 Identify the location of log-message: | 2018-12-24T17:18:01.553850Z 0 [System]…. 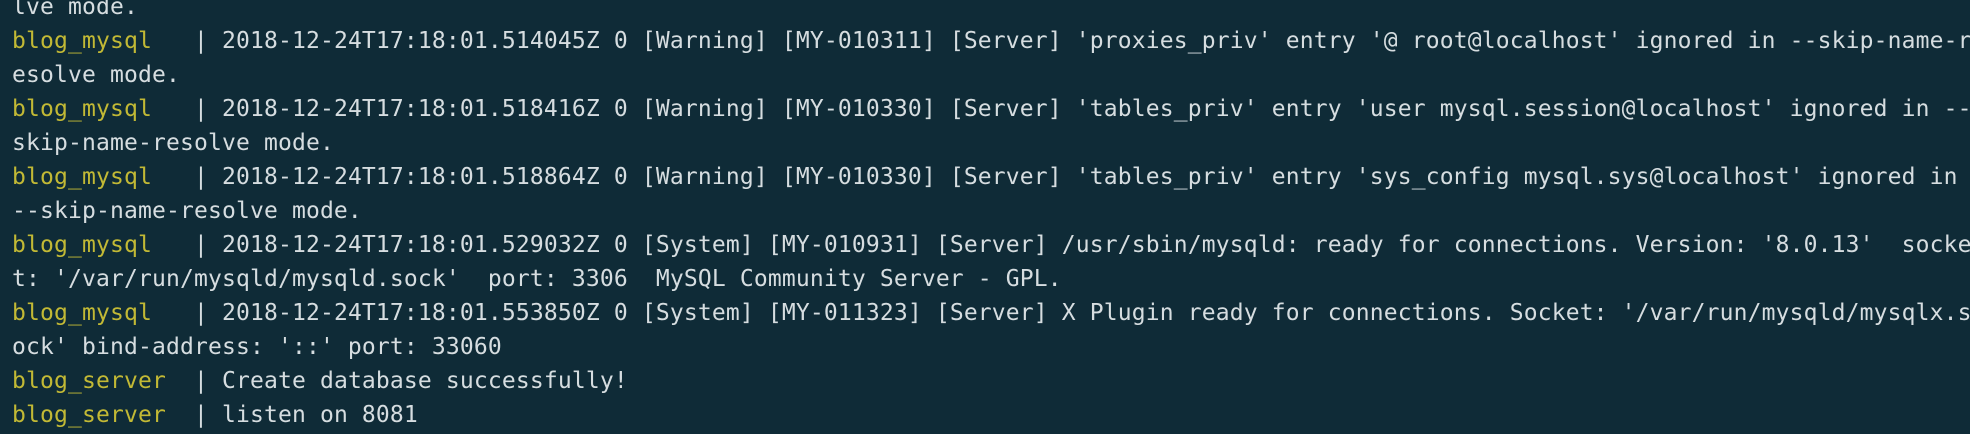
(1081, 313).